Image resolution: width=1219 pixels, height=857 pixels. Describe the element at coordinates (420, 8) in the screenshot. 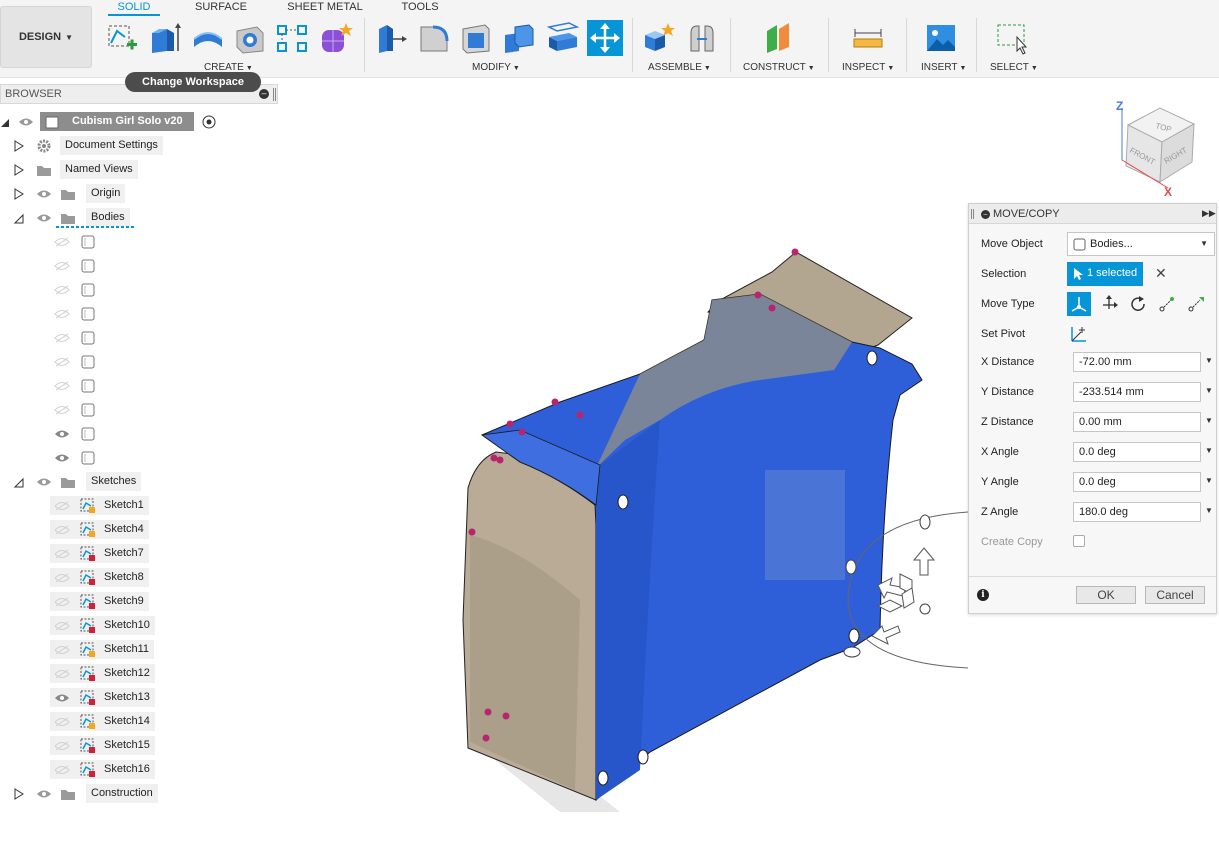

I see `tab-tools: TOOLS` at that location.